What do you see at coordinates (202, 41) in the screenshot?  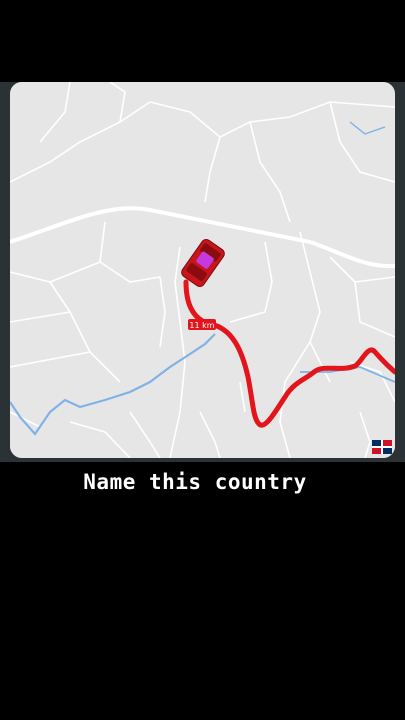 I see `top-black-band` at bounding box center [202, 41].